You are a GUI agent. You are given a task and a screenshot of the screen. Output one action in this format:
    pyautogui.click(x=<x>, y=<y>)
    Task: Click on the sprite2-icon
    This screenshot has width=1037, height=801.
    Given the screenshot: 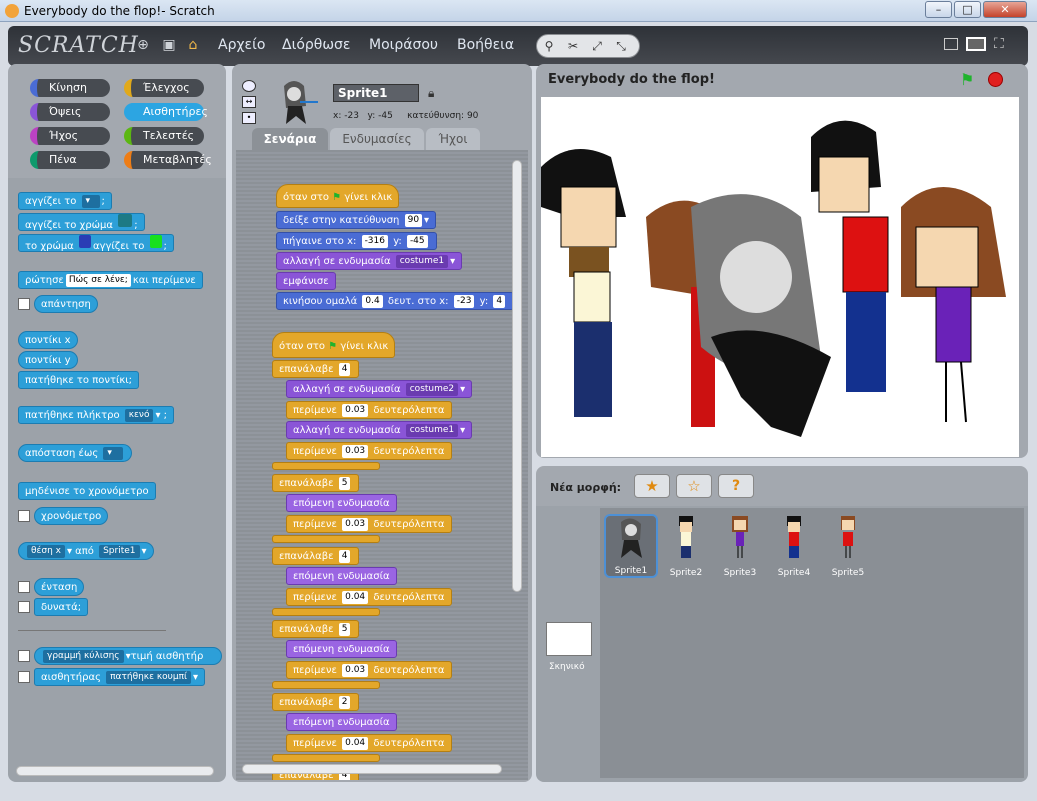 What is the action you would take?
    pyautogui.click(x=686, y=537)
    